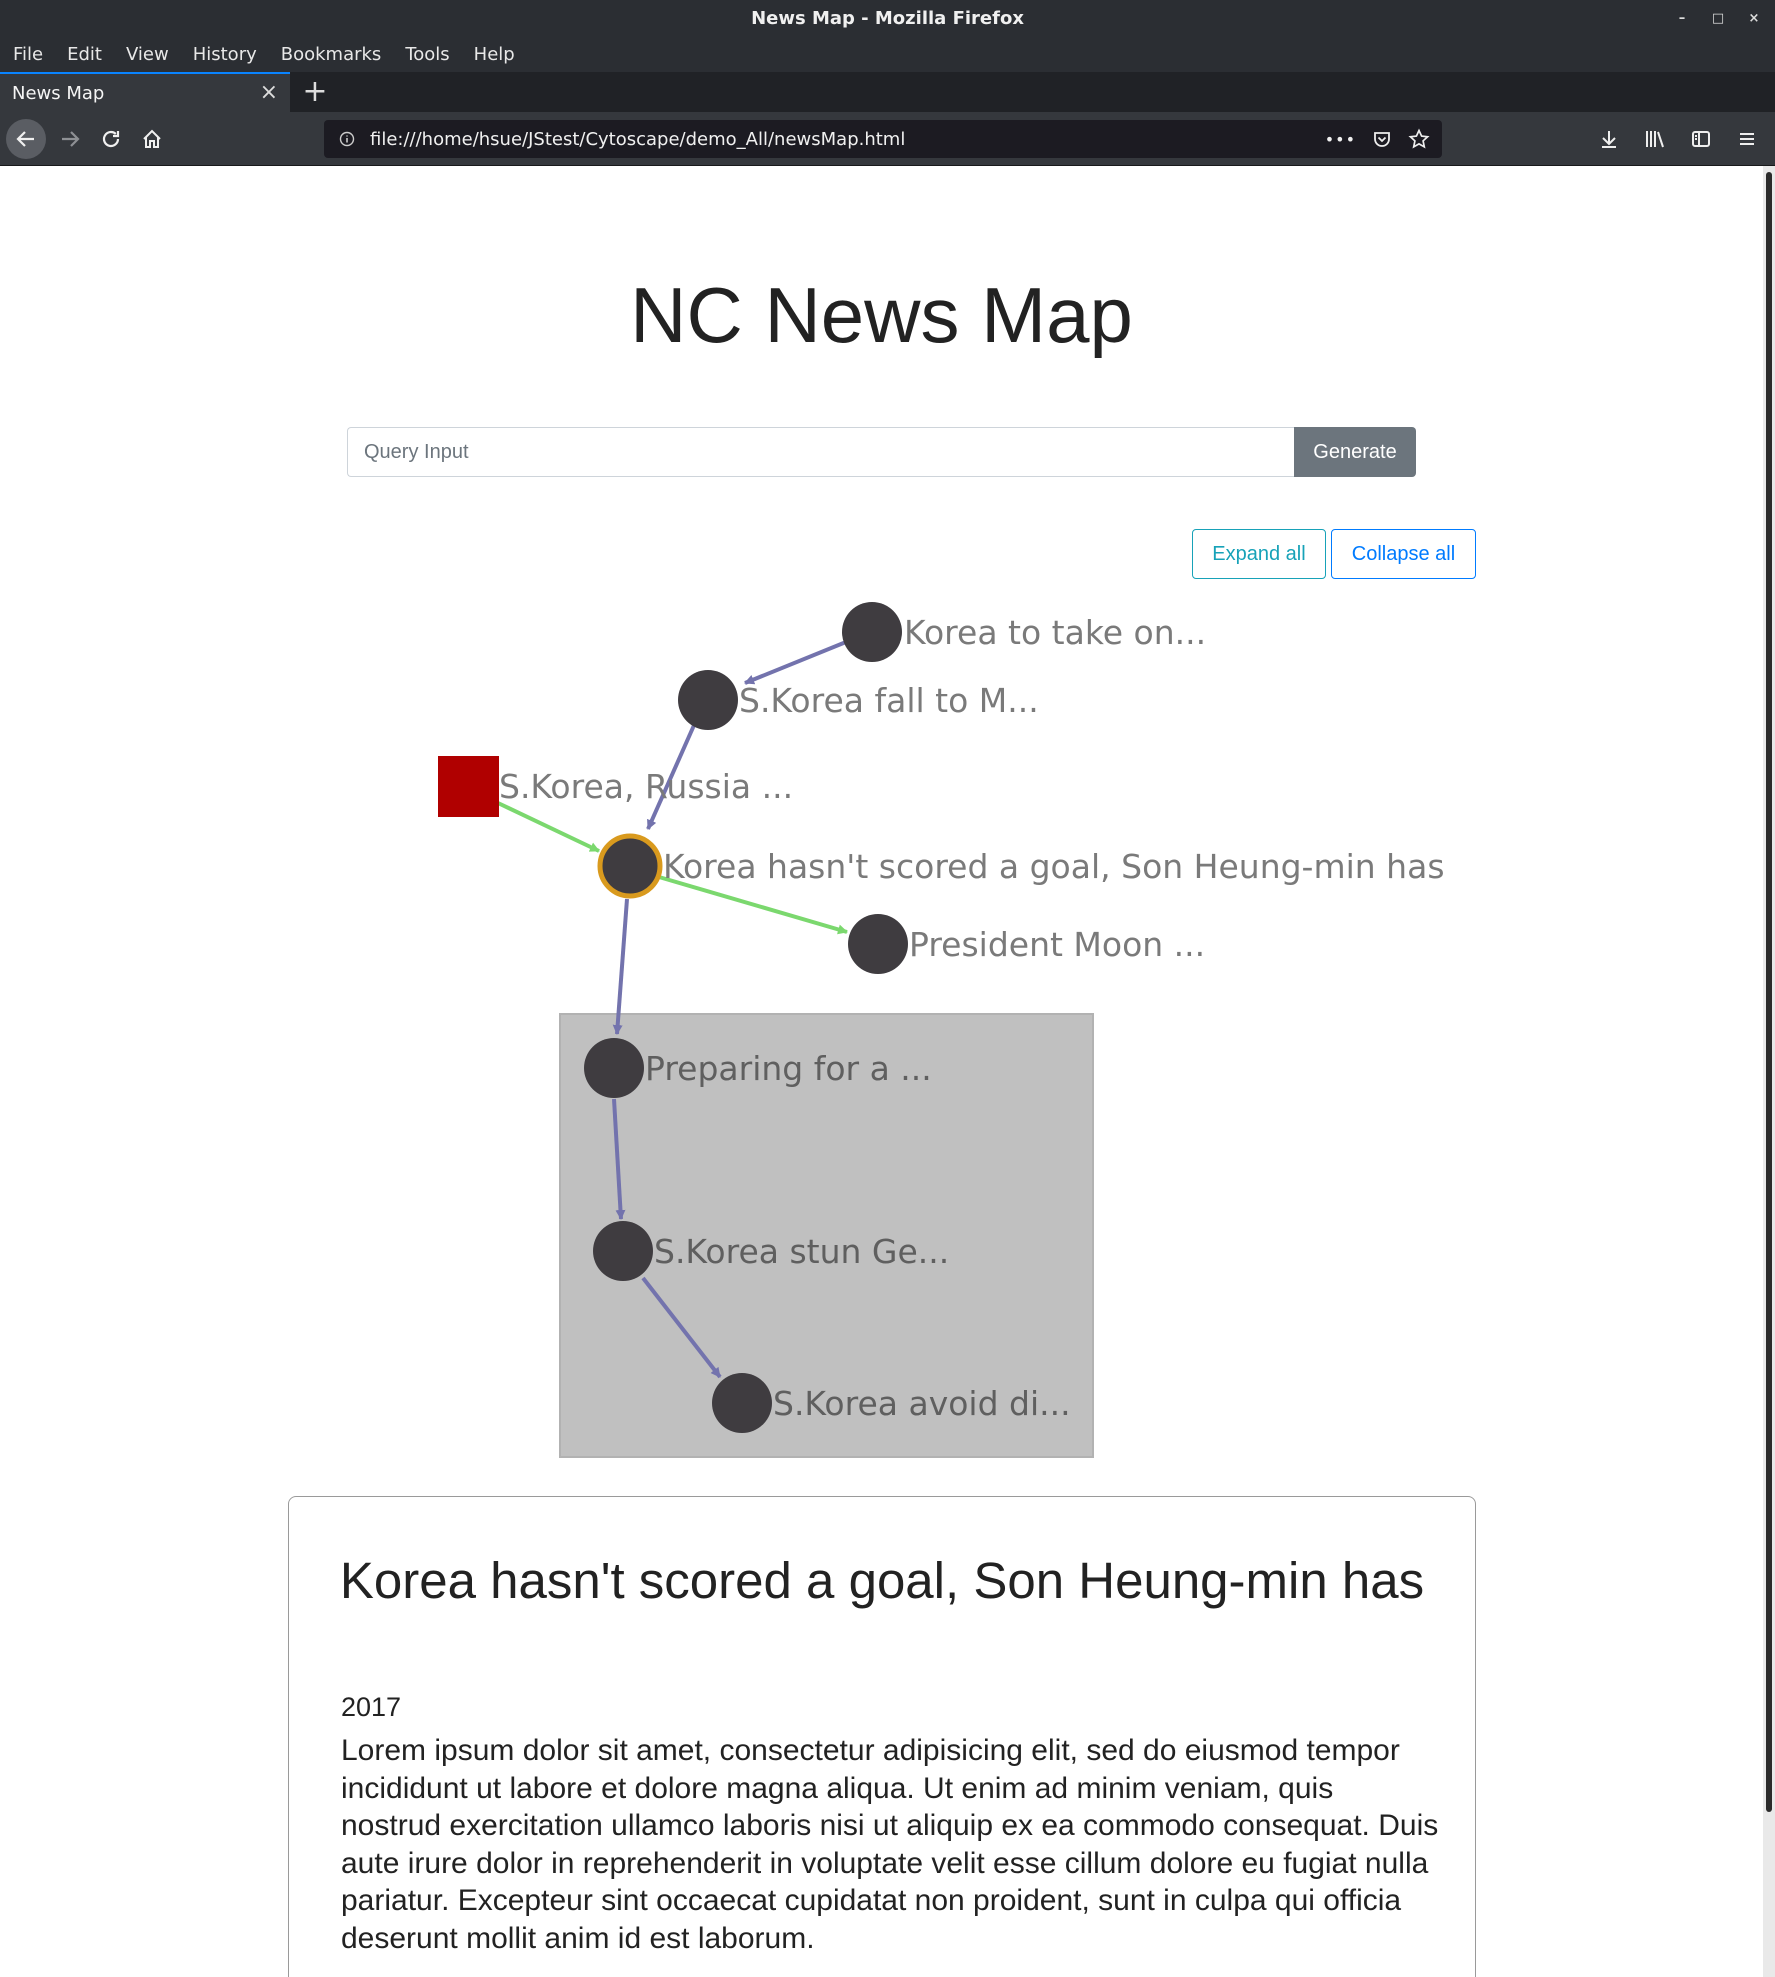 The image size is (1775, 1977). I want to click on maximize-button: □, so click(1718, 18).